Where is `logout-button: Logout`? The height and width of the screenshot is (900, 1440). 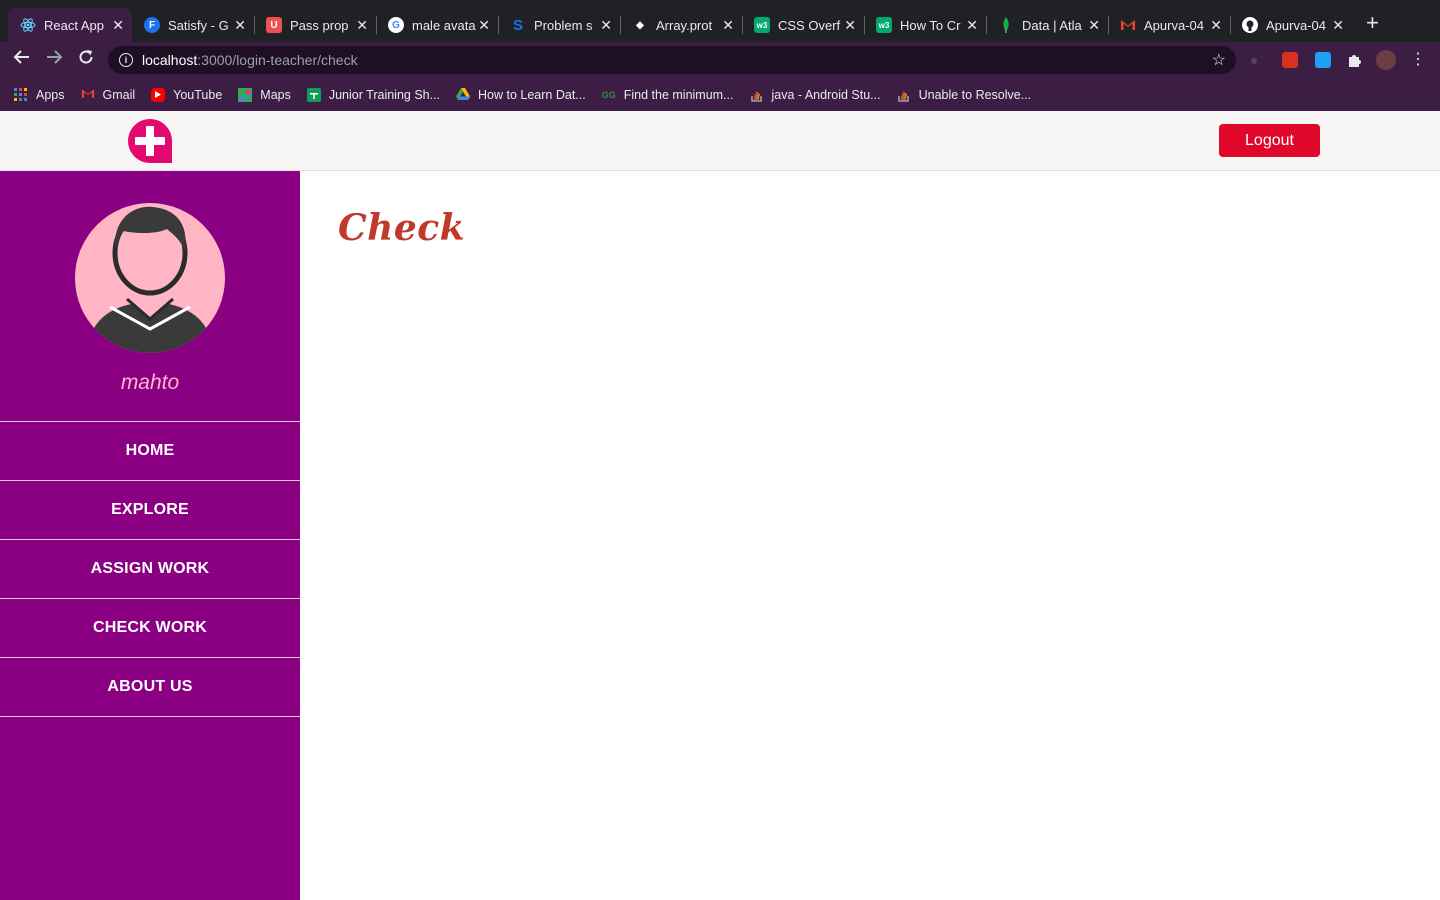
logout-button: Logout is located at coordinates (1269, 140).